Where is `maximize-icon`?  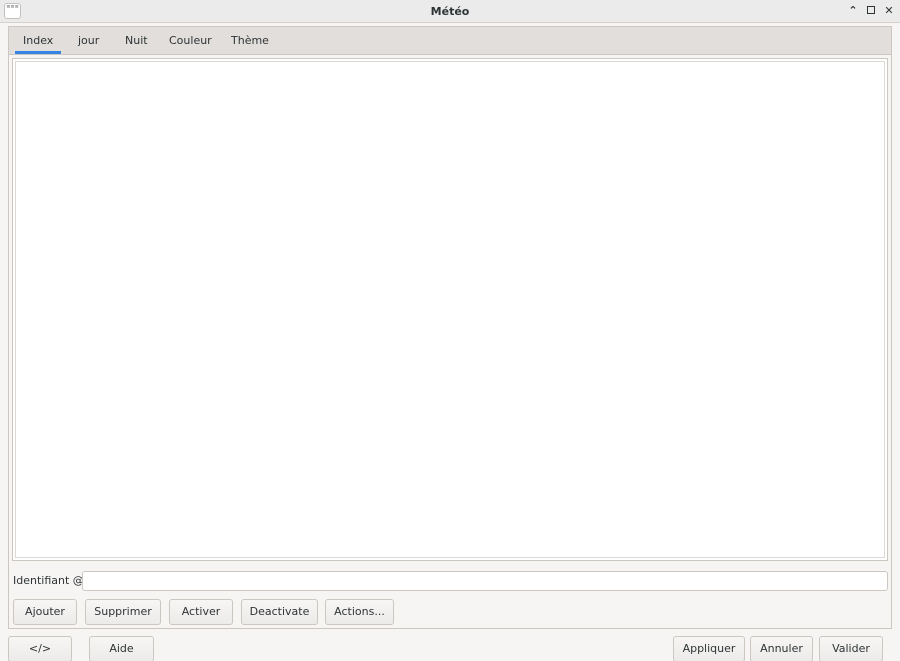 maximize-icon is located at coordinates (871, 10).